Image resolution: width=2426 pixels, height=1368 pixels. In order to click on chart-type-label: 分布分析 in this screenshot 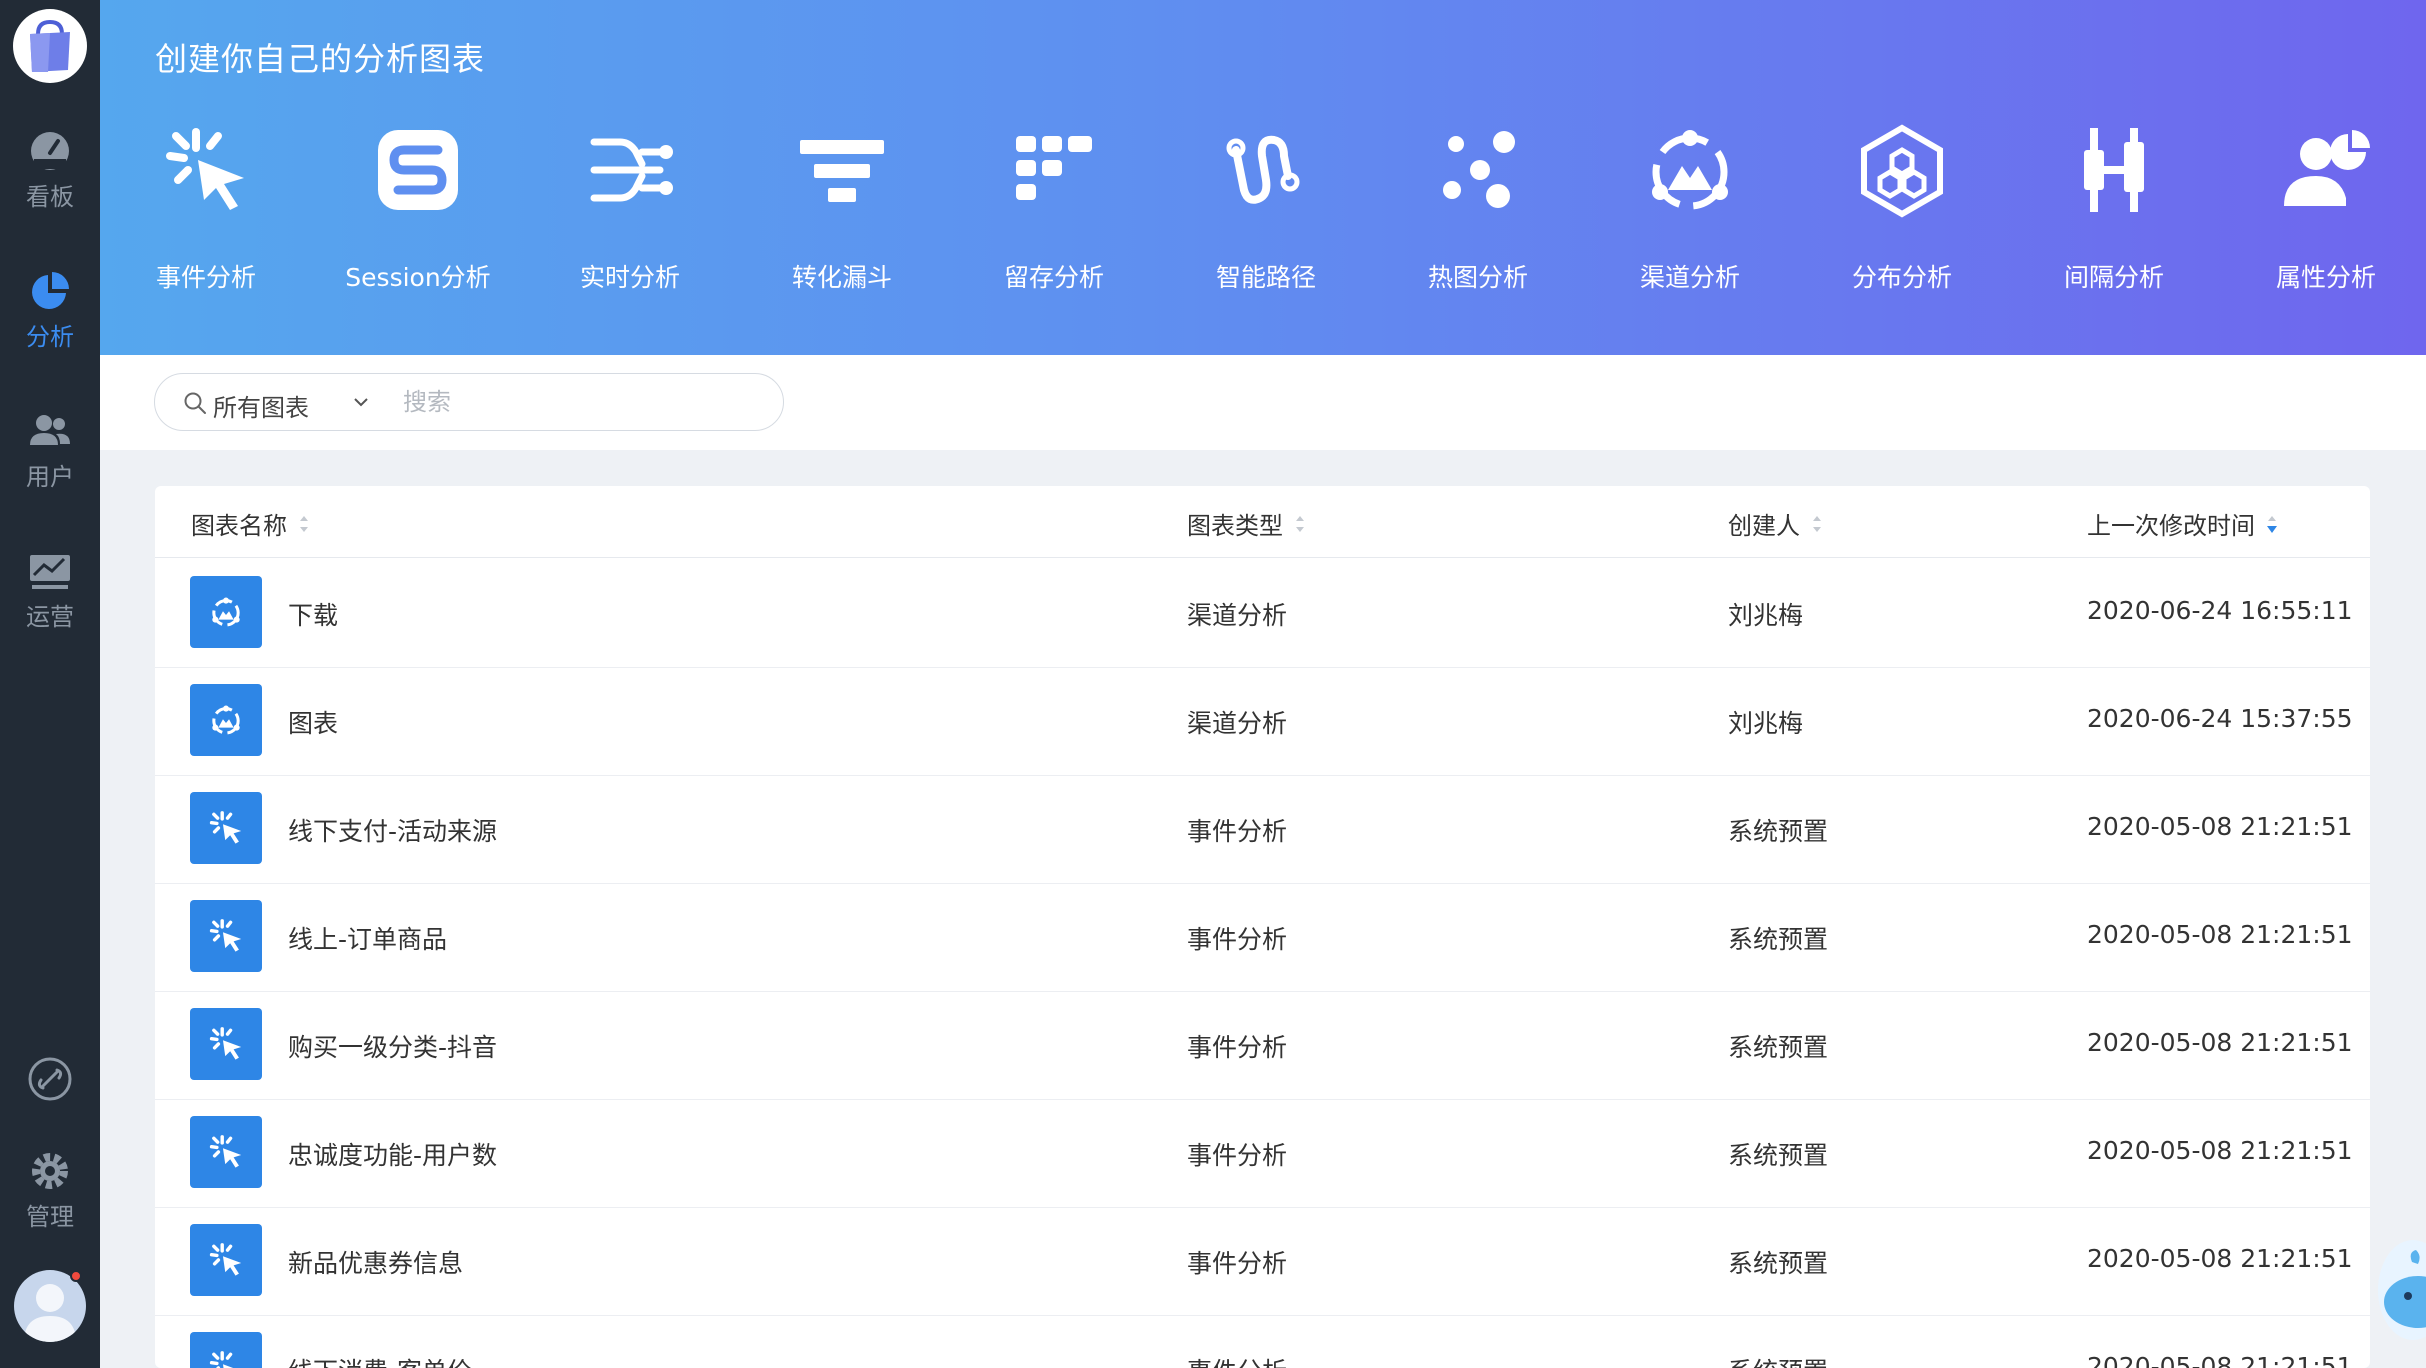, I will do `click(1901, 277)`.